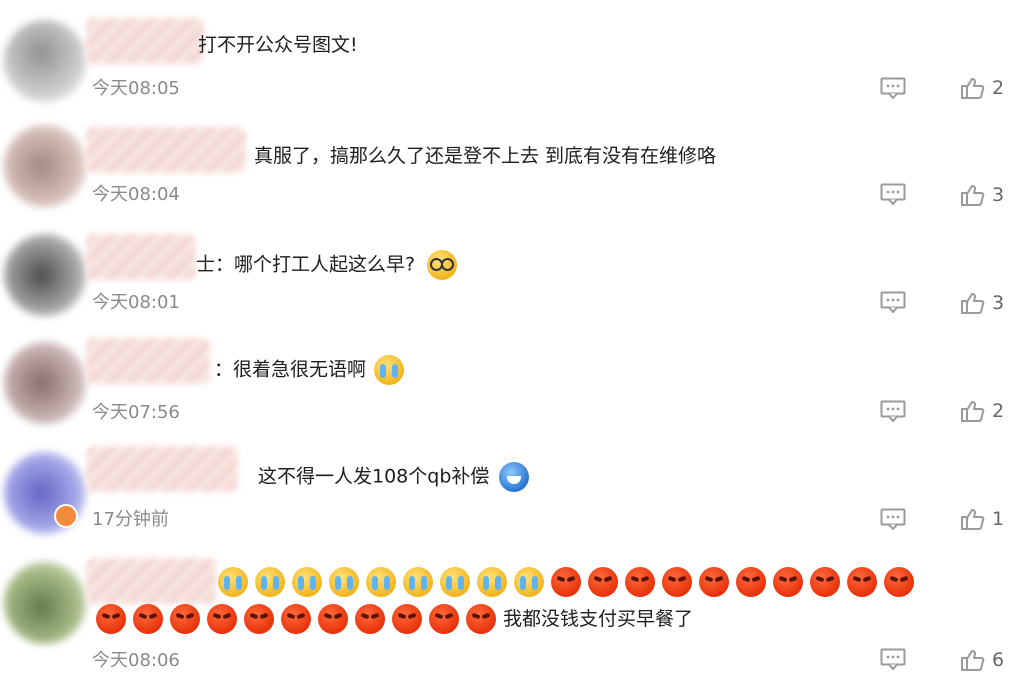  What do you see at coordinates (998, 519) in the screenshot?
I see `like-count: 1` at bounding box center [998, 519].